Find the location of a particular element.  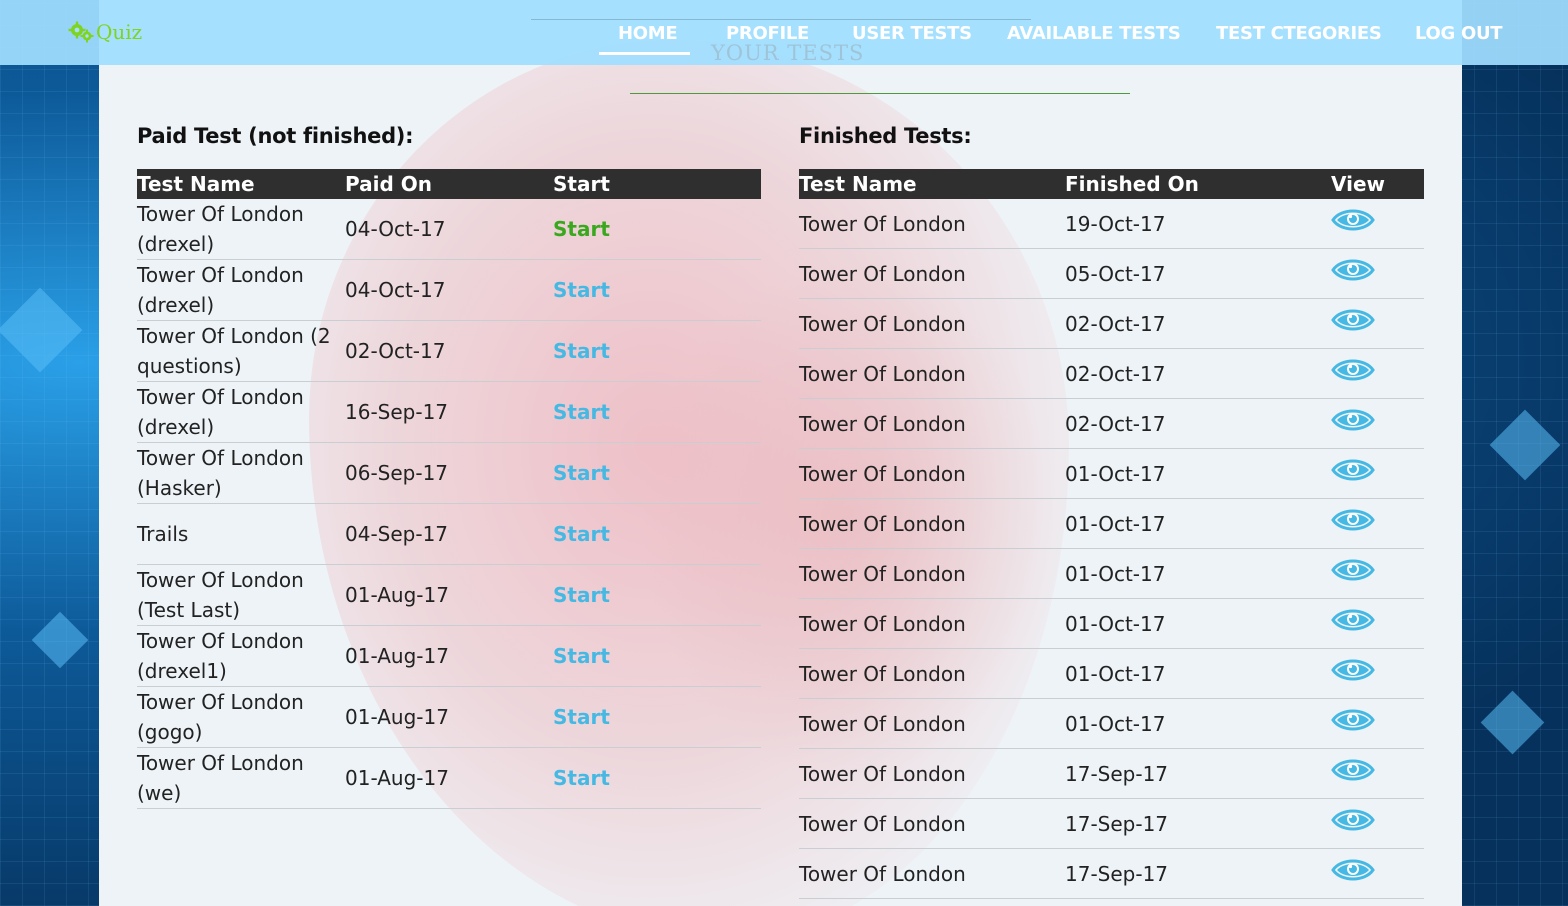

table-row: Tower Of London (gogo) 01-Aug-17 Start is located at coordinates (449, 717).